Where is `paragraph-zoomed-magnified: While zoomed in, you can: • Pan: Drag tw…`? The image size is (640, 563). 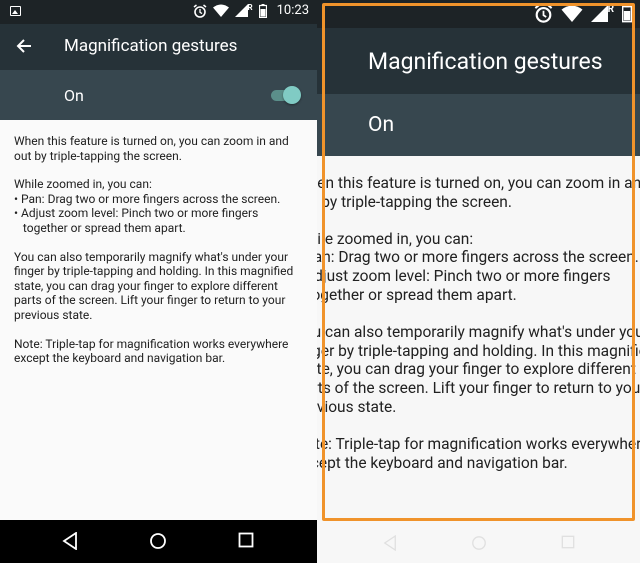
paragraph-zoomed-magnified: While zoomed in, you can: • Pan: Drag tw… is located at coordinates (478, 266).